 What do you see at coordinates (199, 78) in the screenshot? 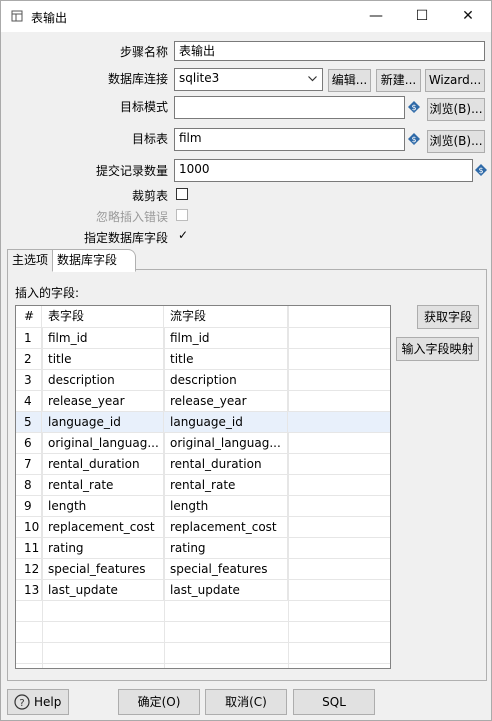
I see `connection-value: sqlite3` at bounding box center [199, 78].